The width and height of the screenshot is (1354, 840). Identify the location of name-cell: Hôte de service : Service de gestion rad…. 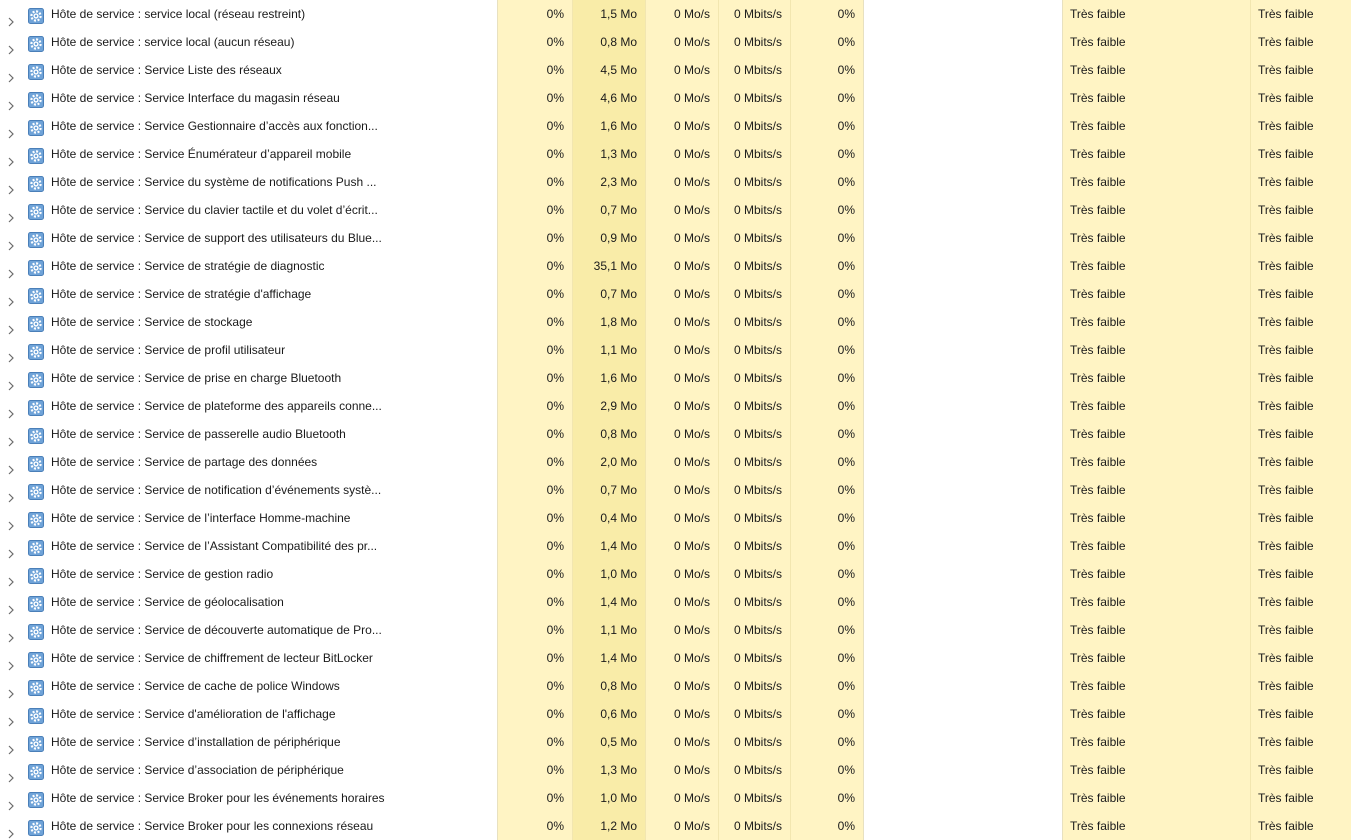
(249, 574).